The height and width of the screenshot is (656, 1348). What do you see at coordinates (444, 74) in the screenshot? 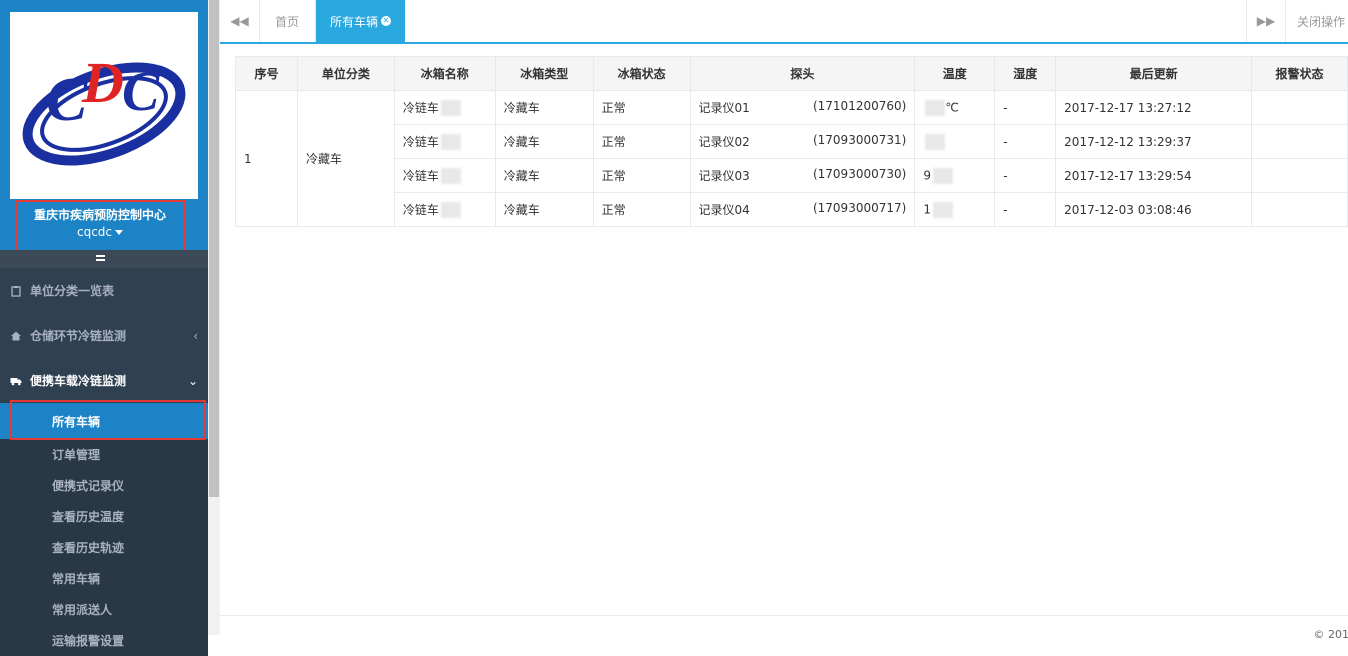
I see `col-header: 冰箱名称` at bounding box center [444, 74].